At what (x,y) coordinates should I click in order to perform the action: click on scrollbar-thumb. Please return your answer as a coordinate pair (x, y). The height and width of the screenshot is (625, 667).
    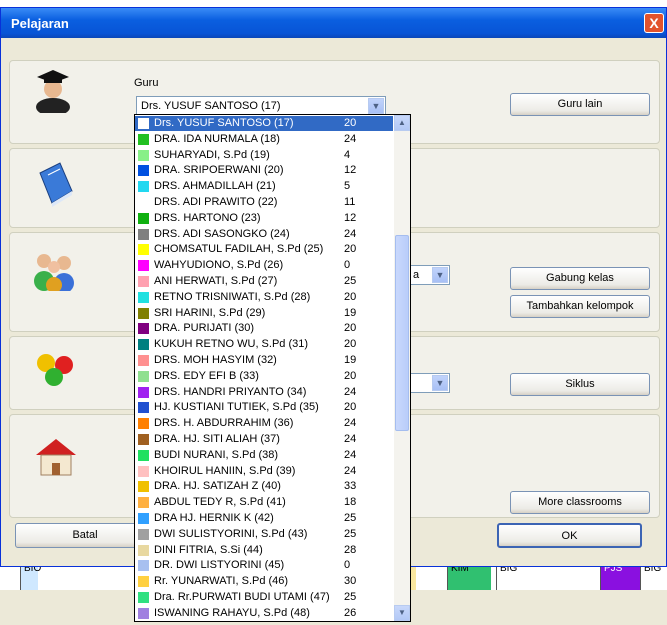
    Looking at the image, I should click on (402, 333).